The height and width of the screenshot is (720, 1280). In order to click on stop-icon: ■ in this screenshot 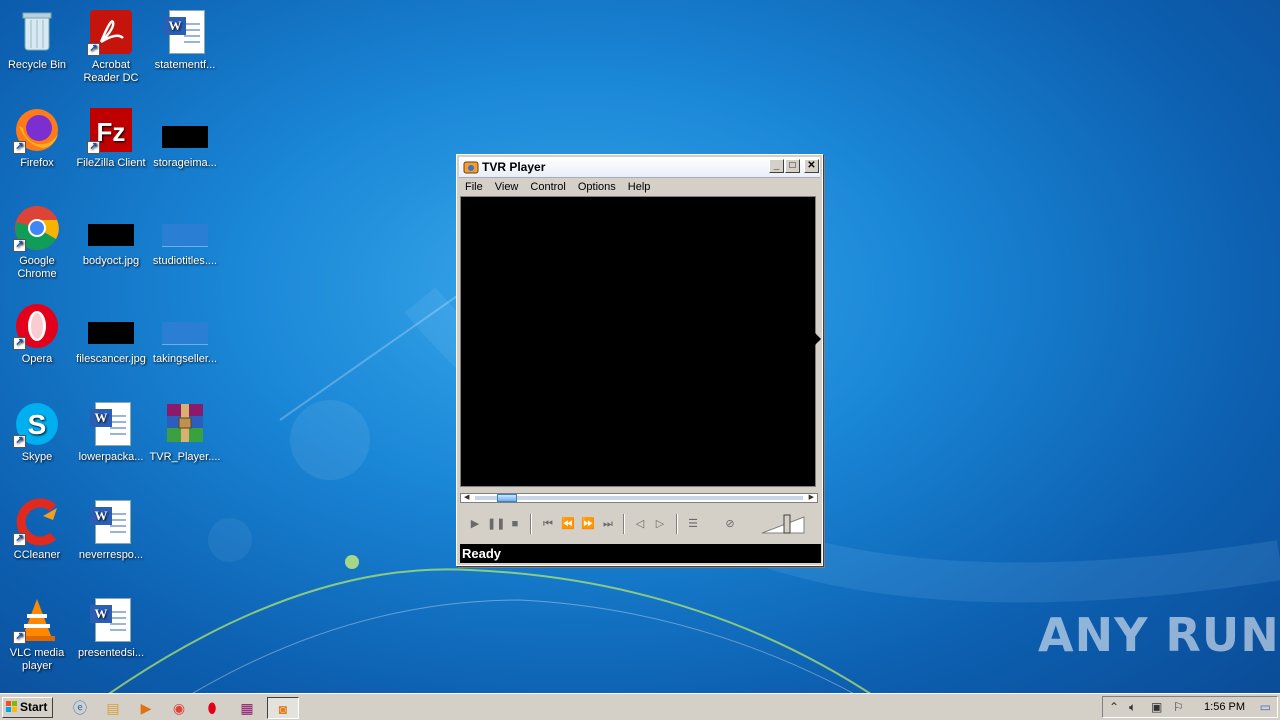, I will do `click(515, 524)`.